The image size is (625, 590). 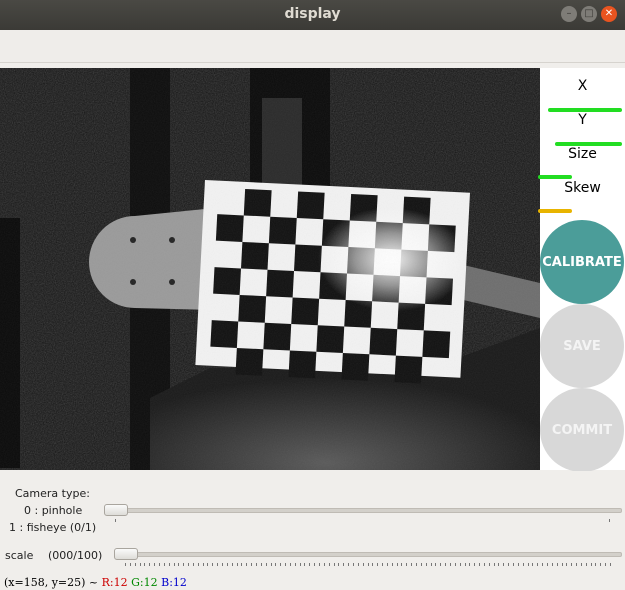 I want to click on scale-label: scale, so click(x=19, y=555).